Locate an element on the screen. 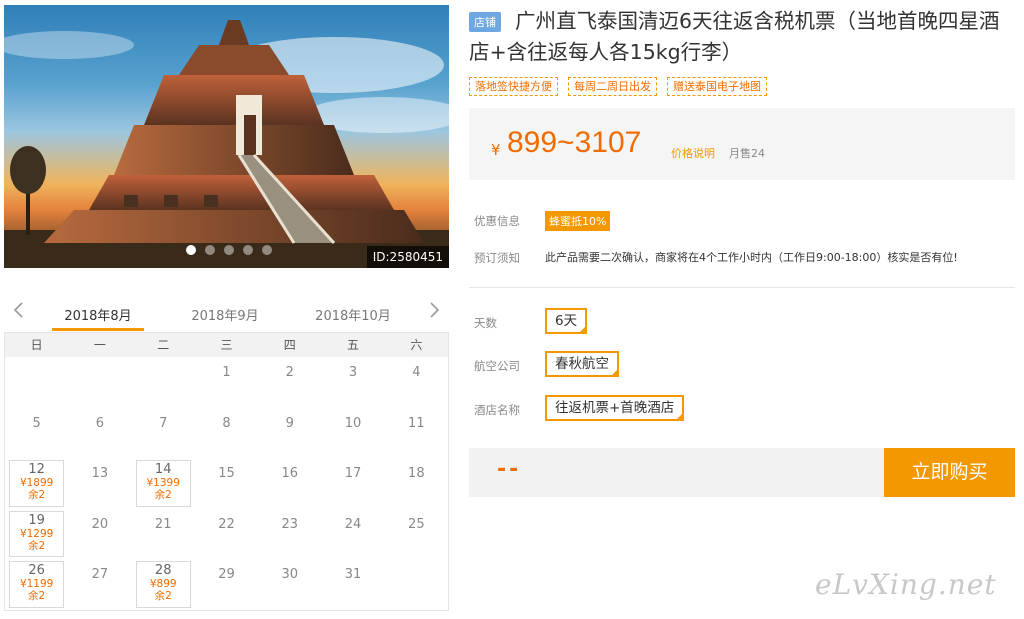 The height and width of the screenshot is (619, 1024). calendar-day: 22 is located at coordinates (226, 534).